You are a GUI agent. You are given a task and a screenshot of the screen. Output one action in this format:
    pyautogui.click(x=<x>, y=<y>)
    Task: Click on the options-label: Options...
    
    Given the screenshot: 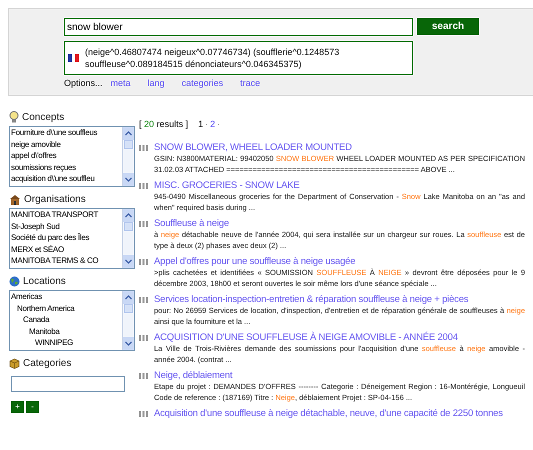 What is the action you would take?
    pyautogui.click(x=83, y=83)
    